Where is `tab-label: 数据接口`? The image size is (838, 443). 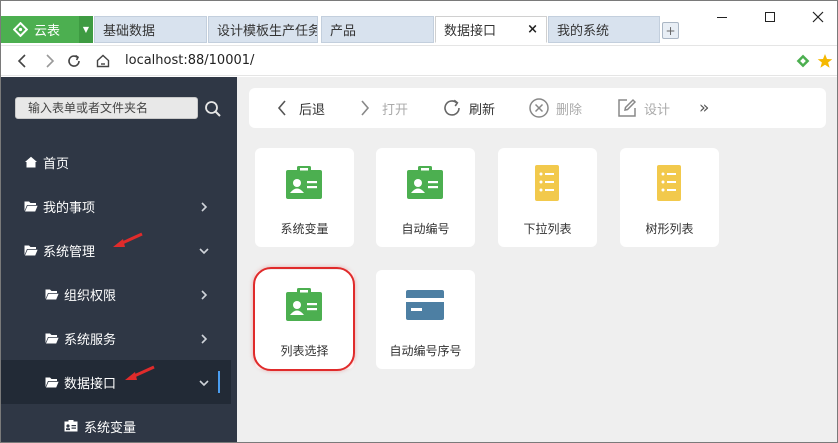 tab-label: 数据接口 is located at coordinates (470, 31).